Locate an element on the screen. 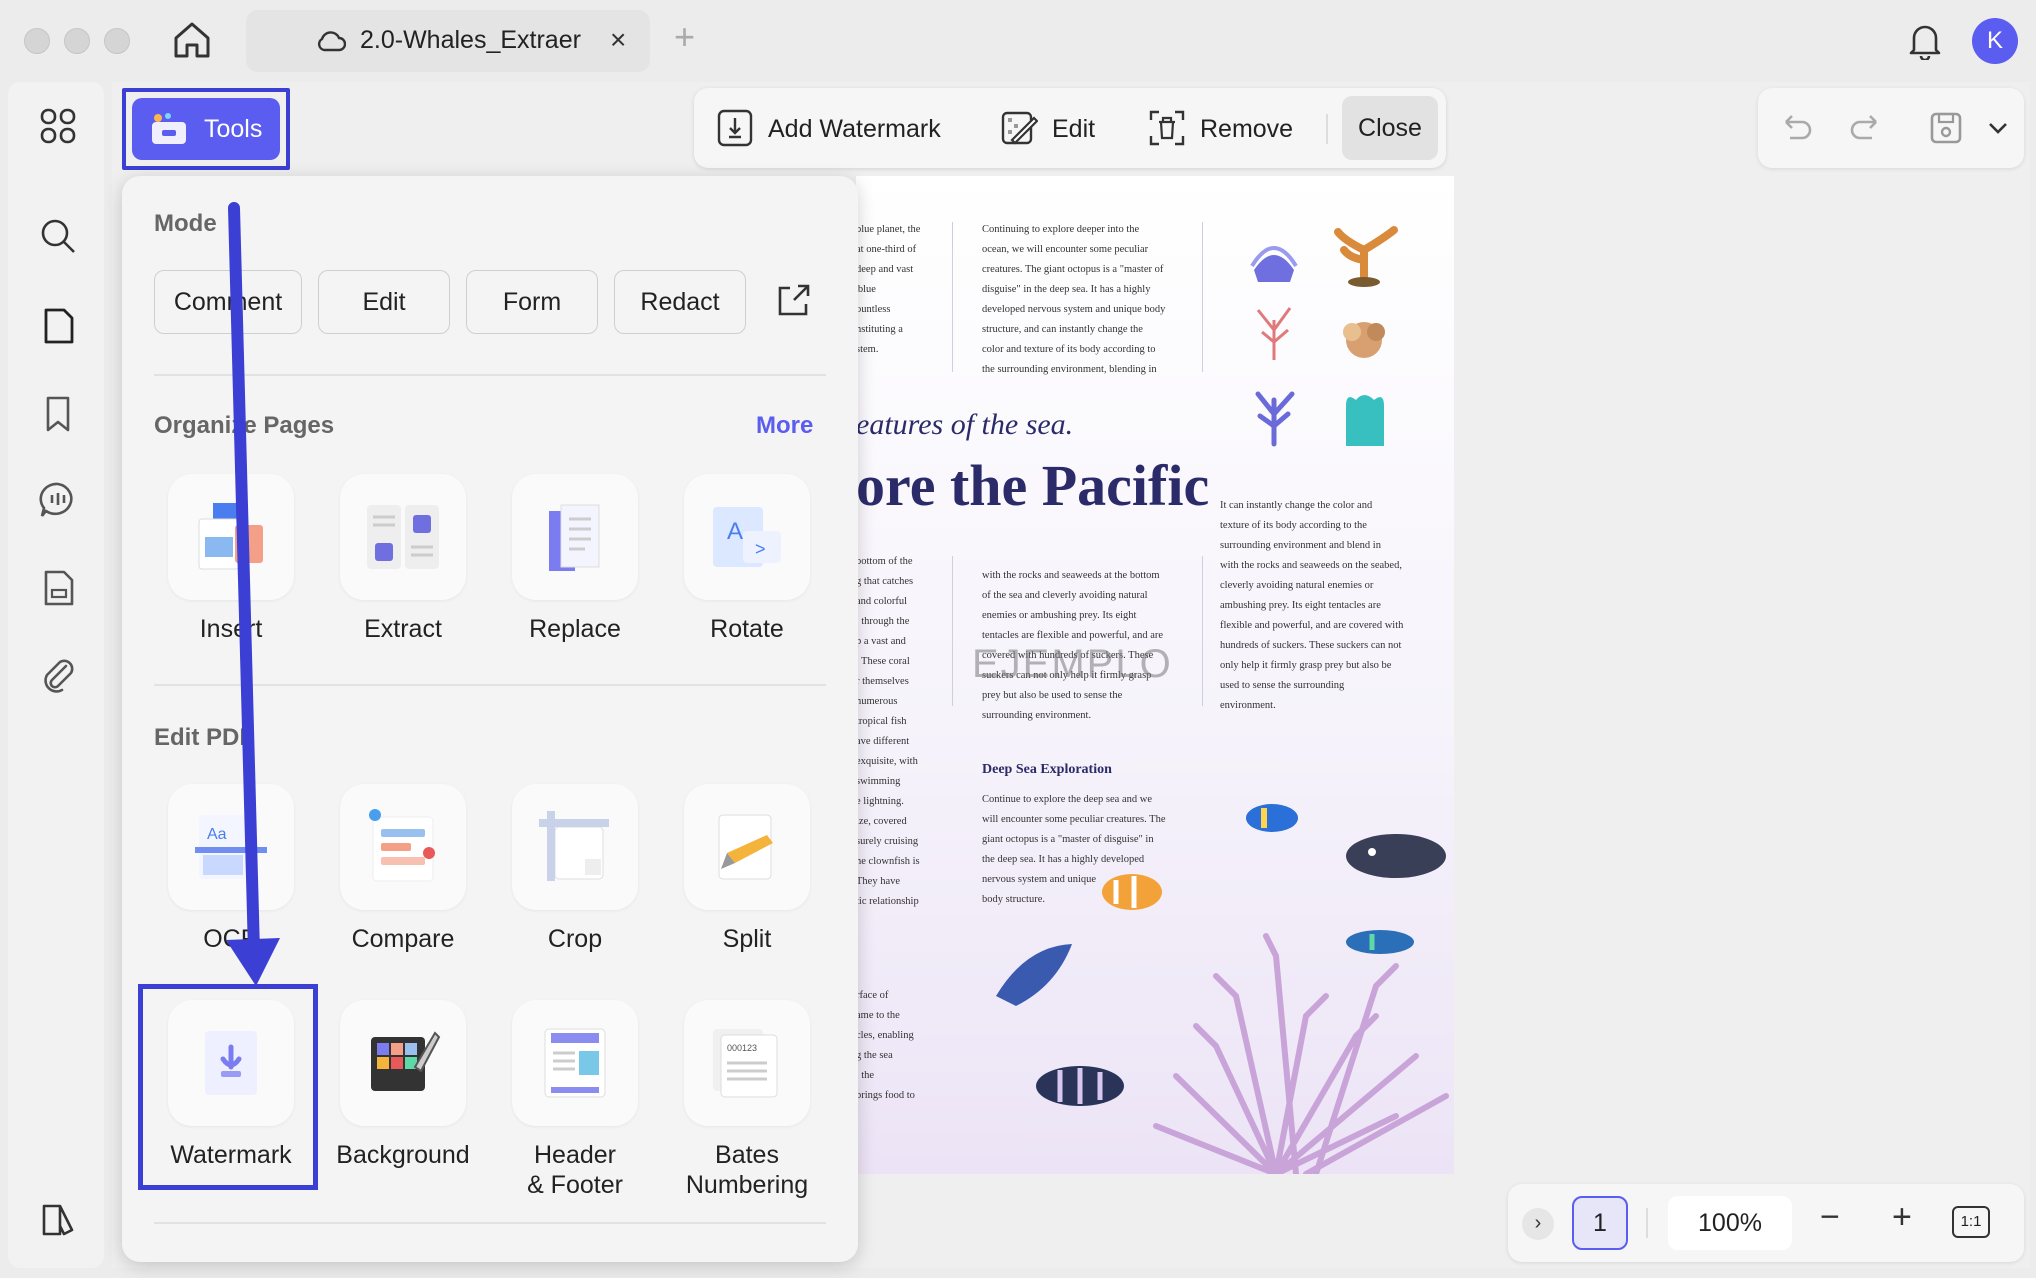  tab-title: 2.0-Whales_Extraer is located at coordinates (470, 40).